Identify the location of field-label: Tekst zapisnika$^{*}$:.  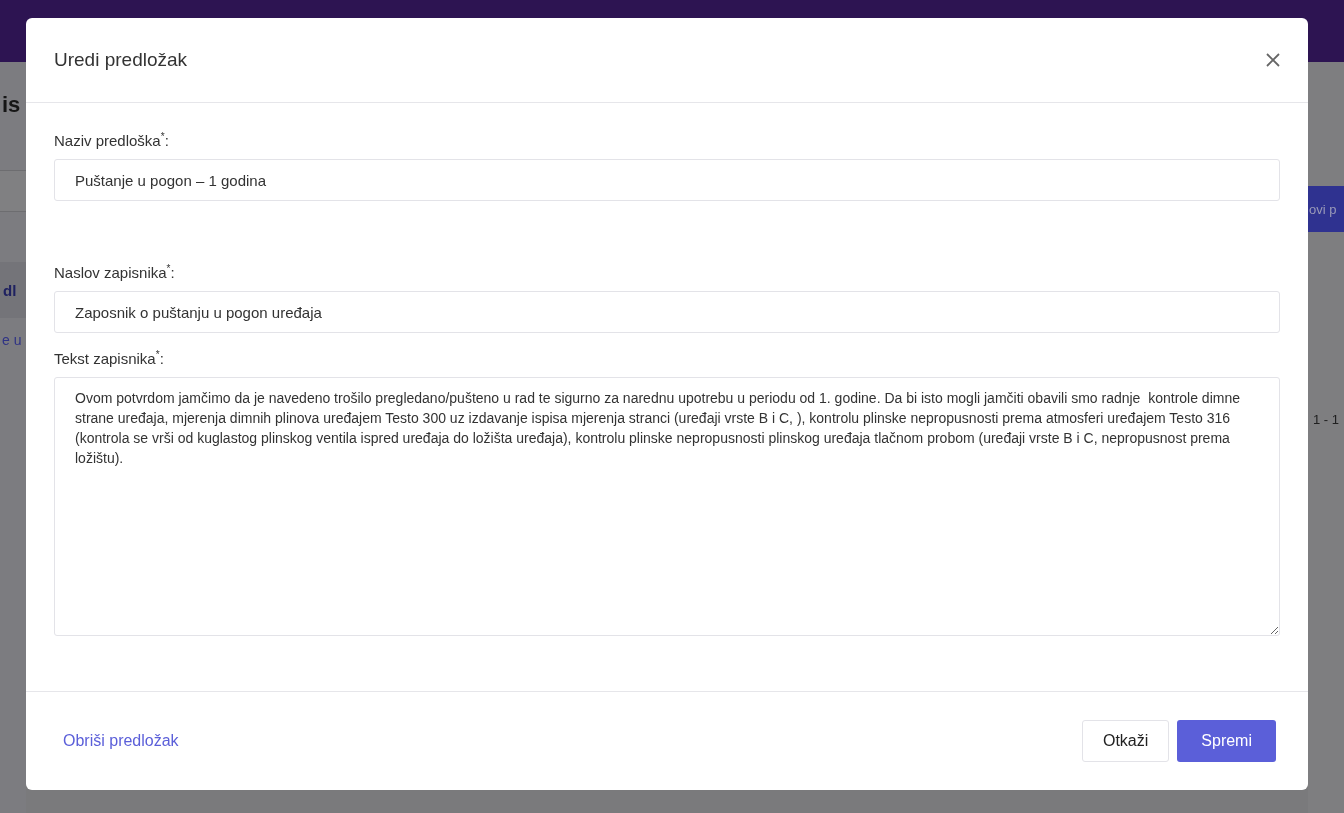
(109, 358).